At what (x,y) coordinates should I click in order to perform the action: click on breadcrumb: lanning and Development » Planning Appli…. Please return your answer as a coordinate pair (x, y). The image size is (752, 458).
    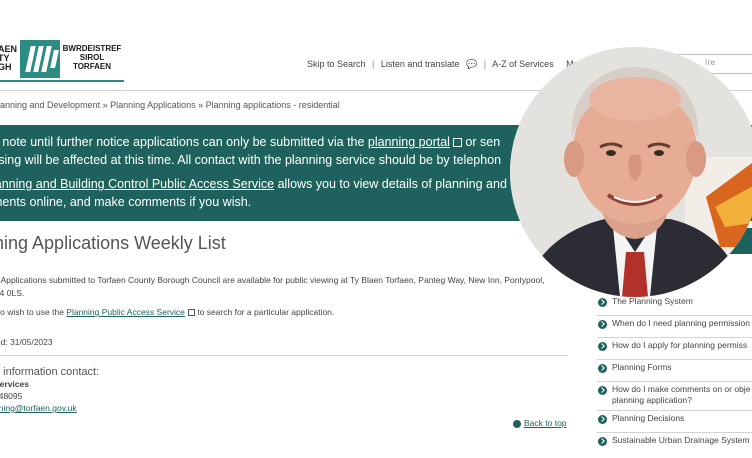
    Looking at the image, I should click on (170, 105).